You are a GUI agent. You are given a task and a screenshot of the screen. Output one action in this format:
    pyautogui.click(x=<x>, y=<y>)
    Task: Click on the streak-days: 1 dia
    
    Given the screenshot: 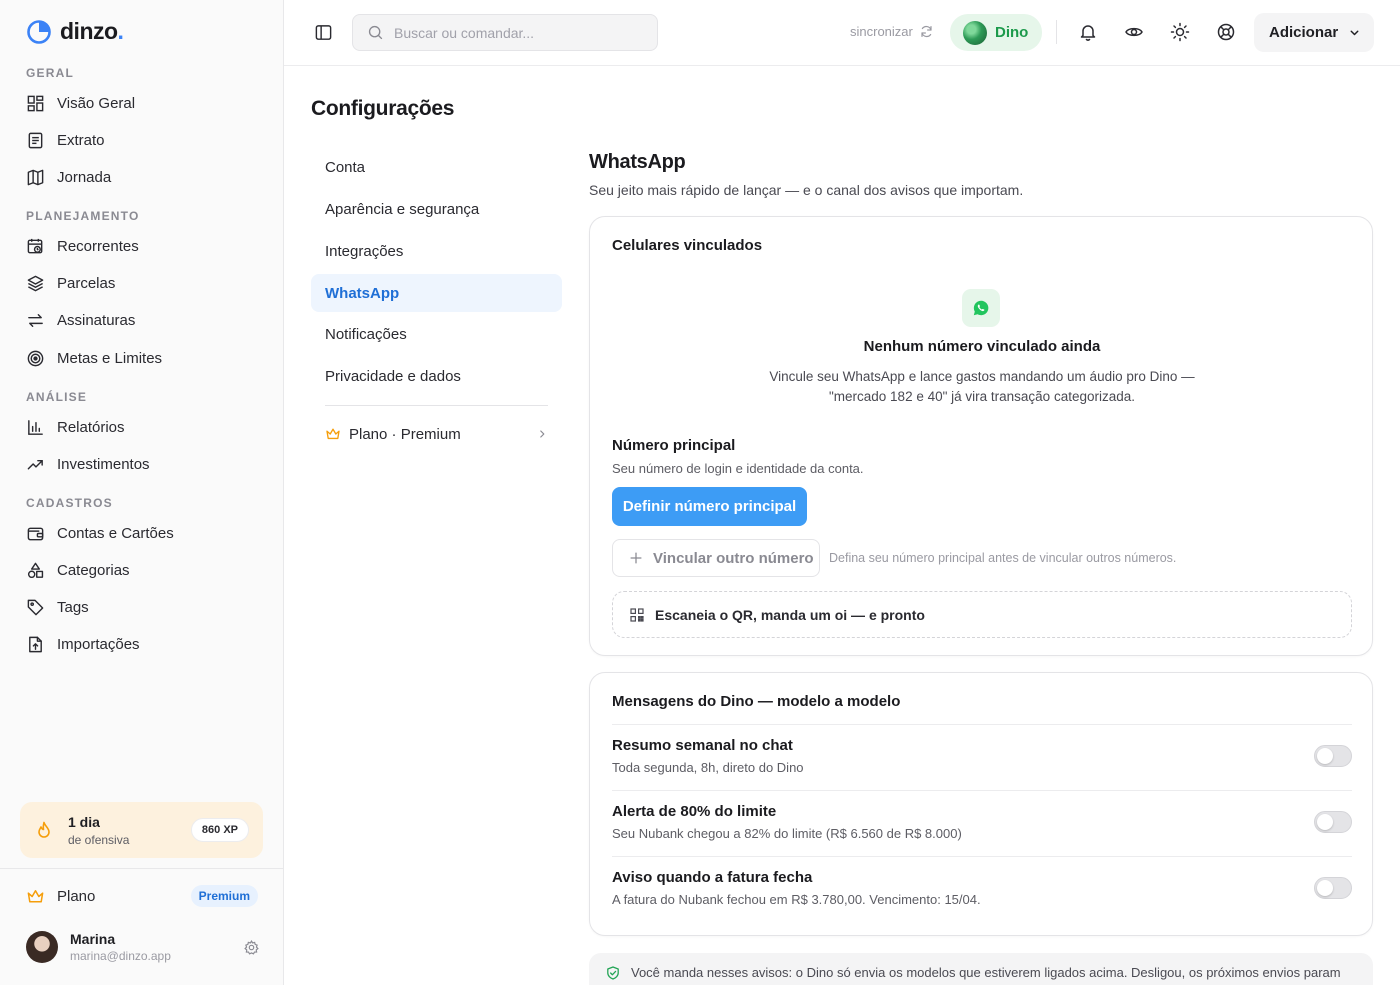 What is the action you would take?
    pyautogui.click(x=84, y=821)
    